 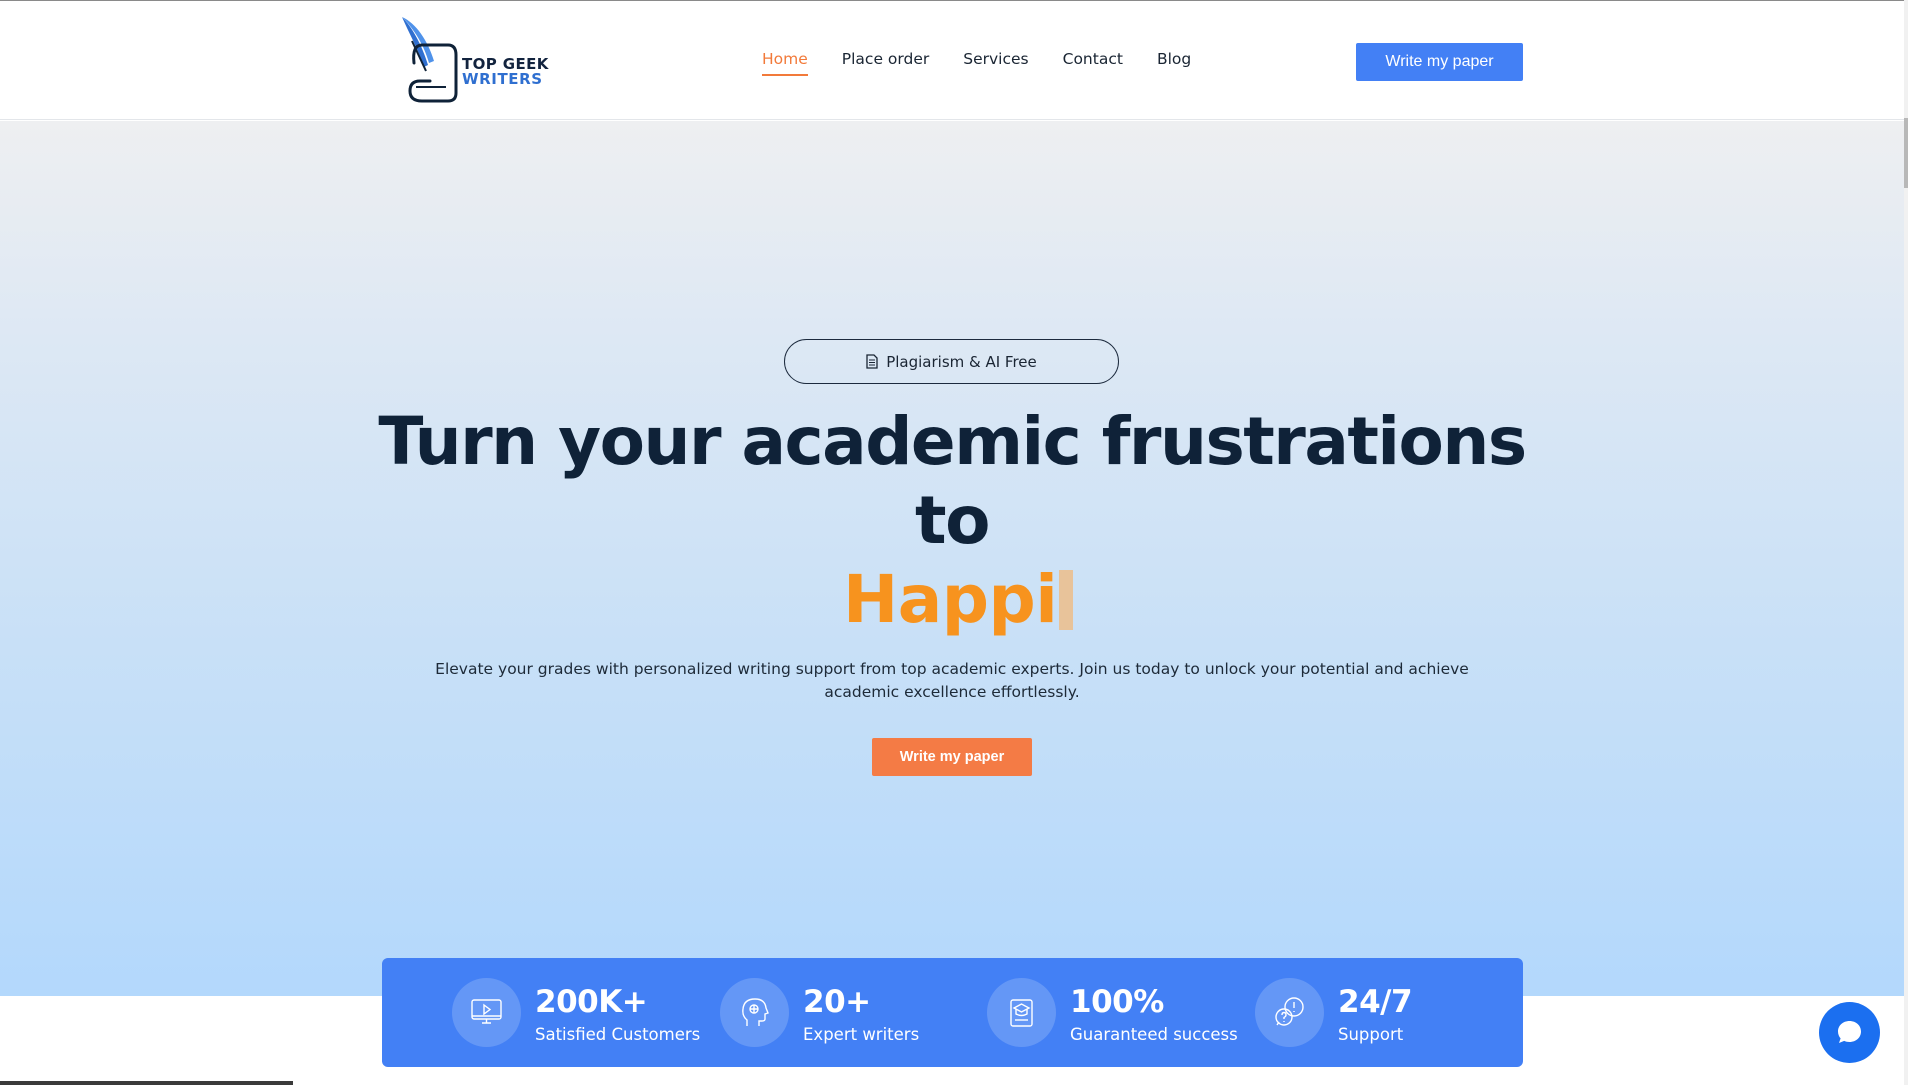 I want to click on nav-item-blog: Blog, so click(x=1174, y=63).